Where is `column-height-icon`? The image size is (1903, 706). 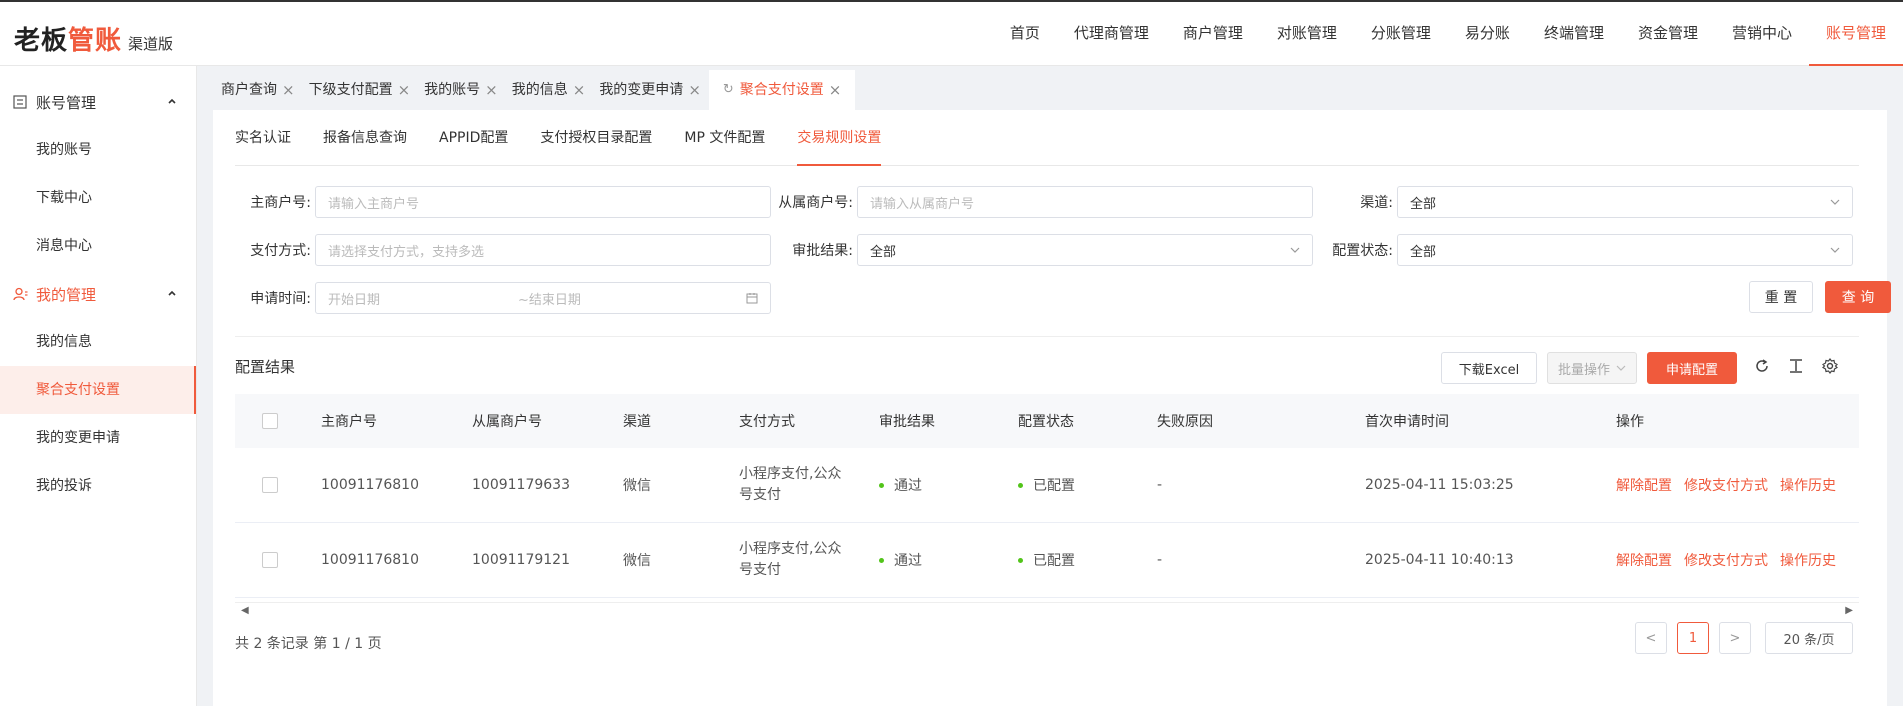
column-height-icon is located at coordinates (1796, 366).